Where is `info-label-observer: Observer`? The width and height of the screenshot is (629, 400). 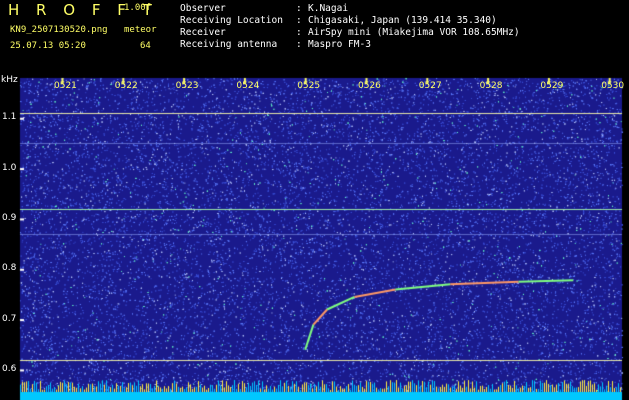 info-label-observer: Observer is located at coordinates (203, 8).